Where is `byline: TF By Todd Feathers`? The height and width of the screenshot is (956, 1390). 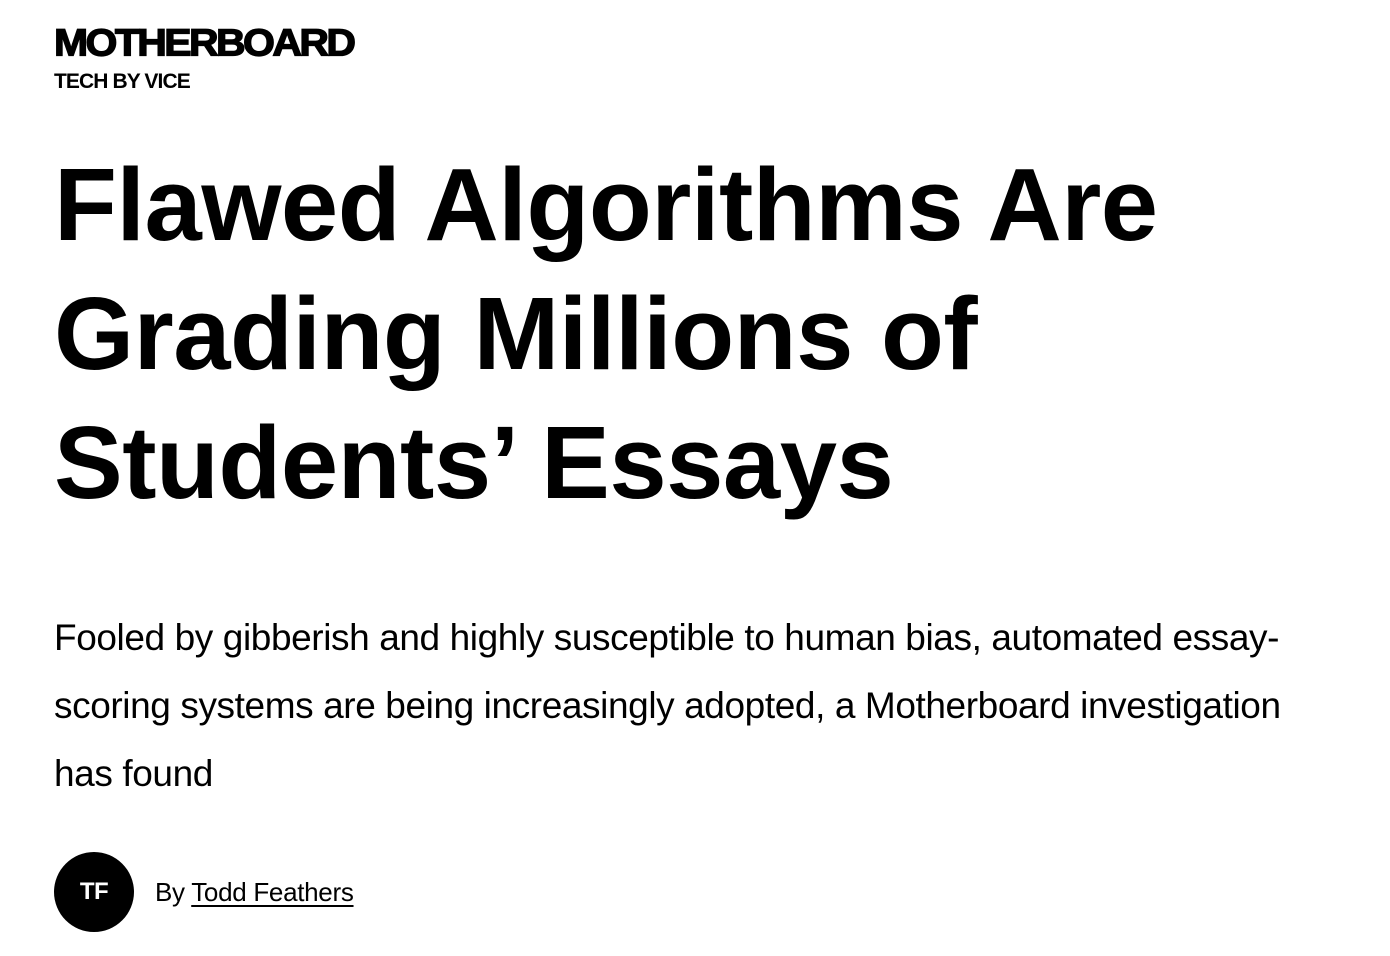
byline: TF By Todd Feathers is located at coordinates (204, 892).